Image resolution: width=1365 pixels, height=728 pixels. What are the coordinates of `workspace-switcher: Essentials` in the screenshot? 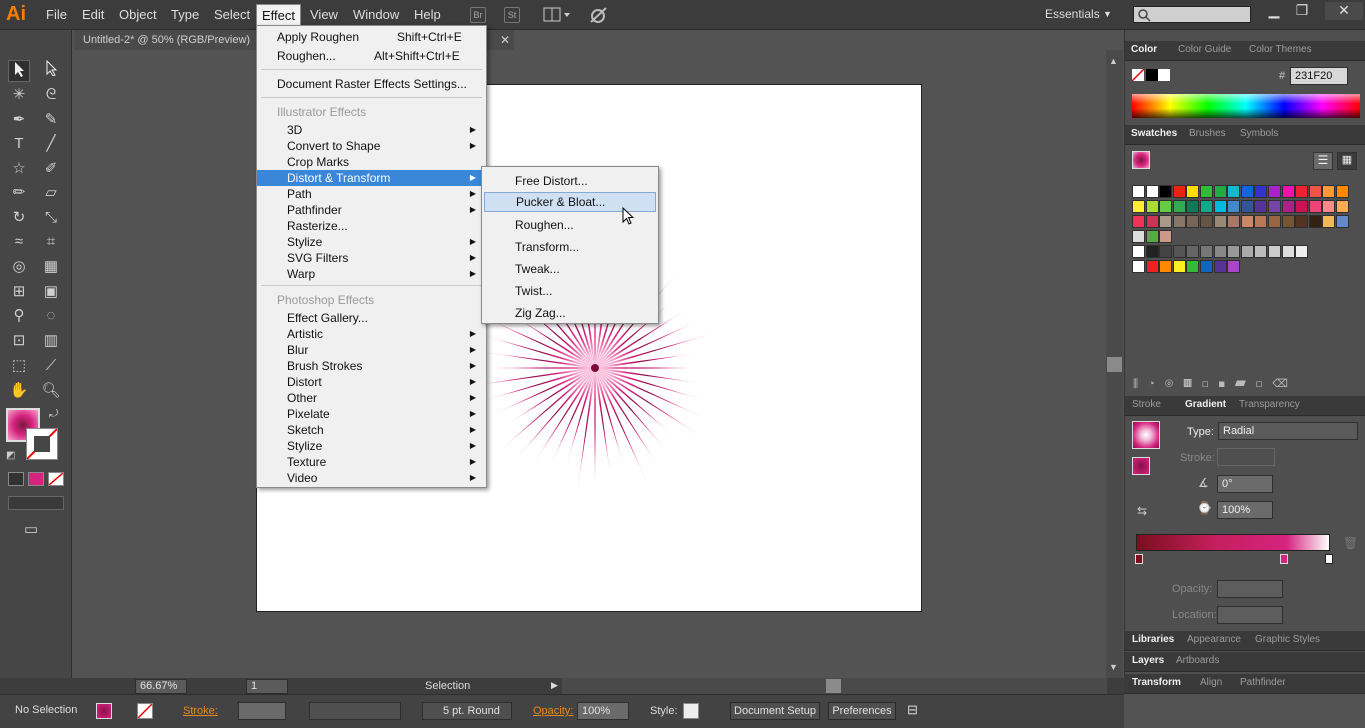 It's located at (1072, 14).